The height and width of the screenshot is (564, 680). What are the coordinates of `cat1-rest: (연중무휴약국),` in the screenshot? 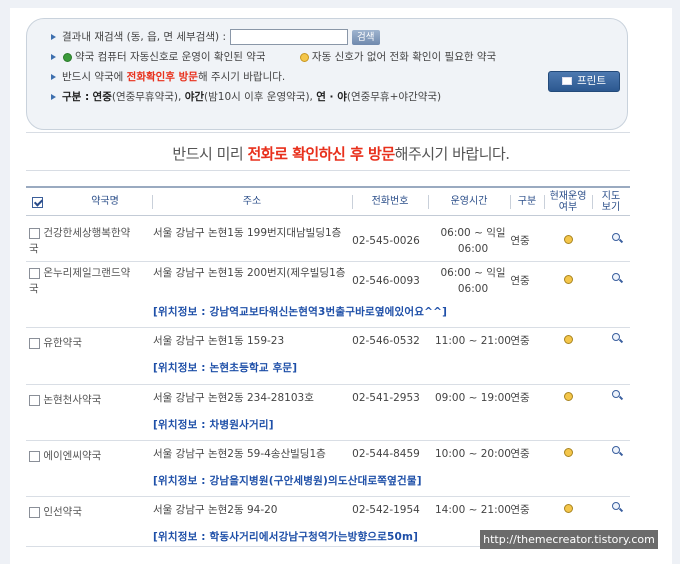 It's located at (146, 97).